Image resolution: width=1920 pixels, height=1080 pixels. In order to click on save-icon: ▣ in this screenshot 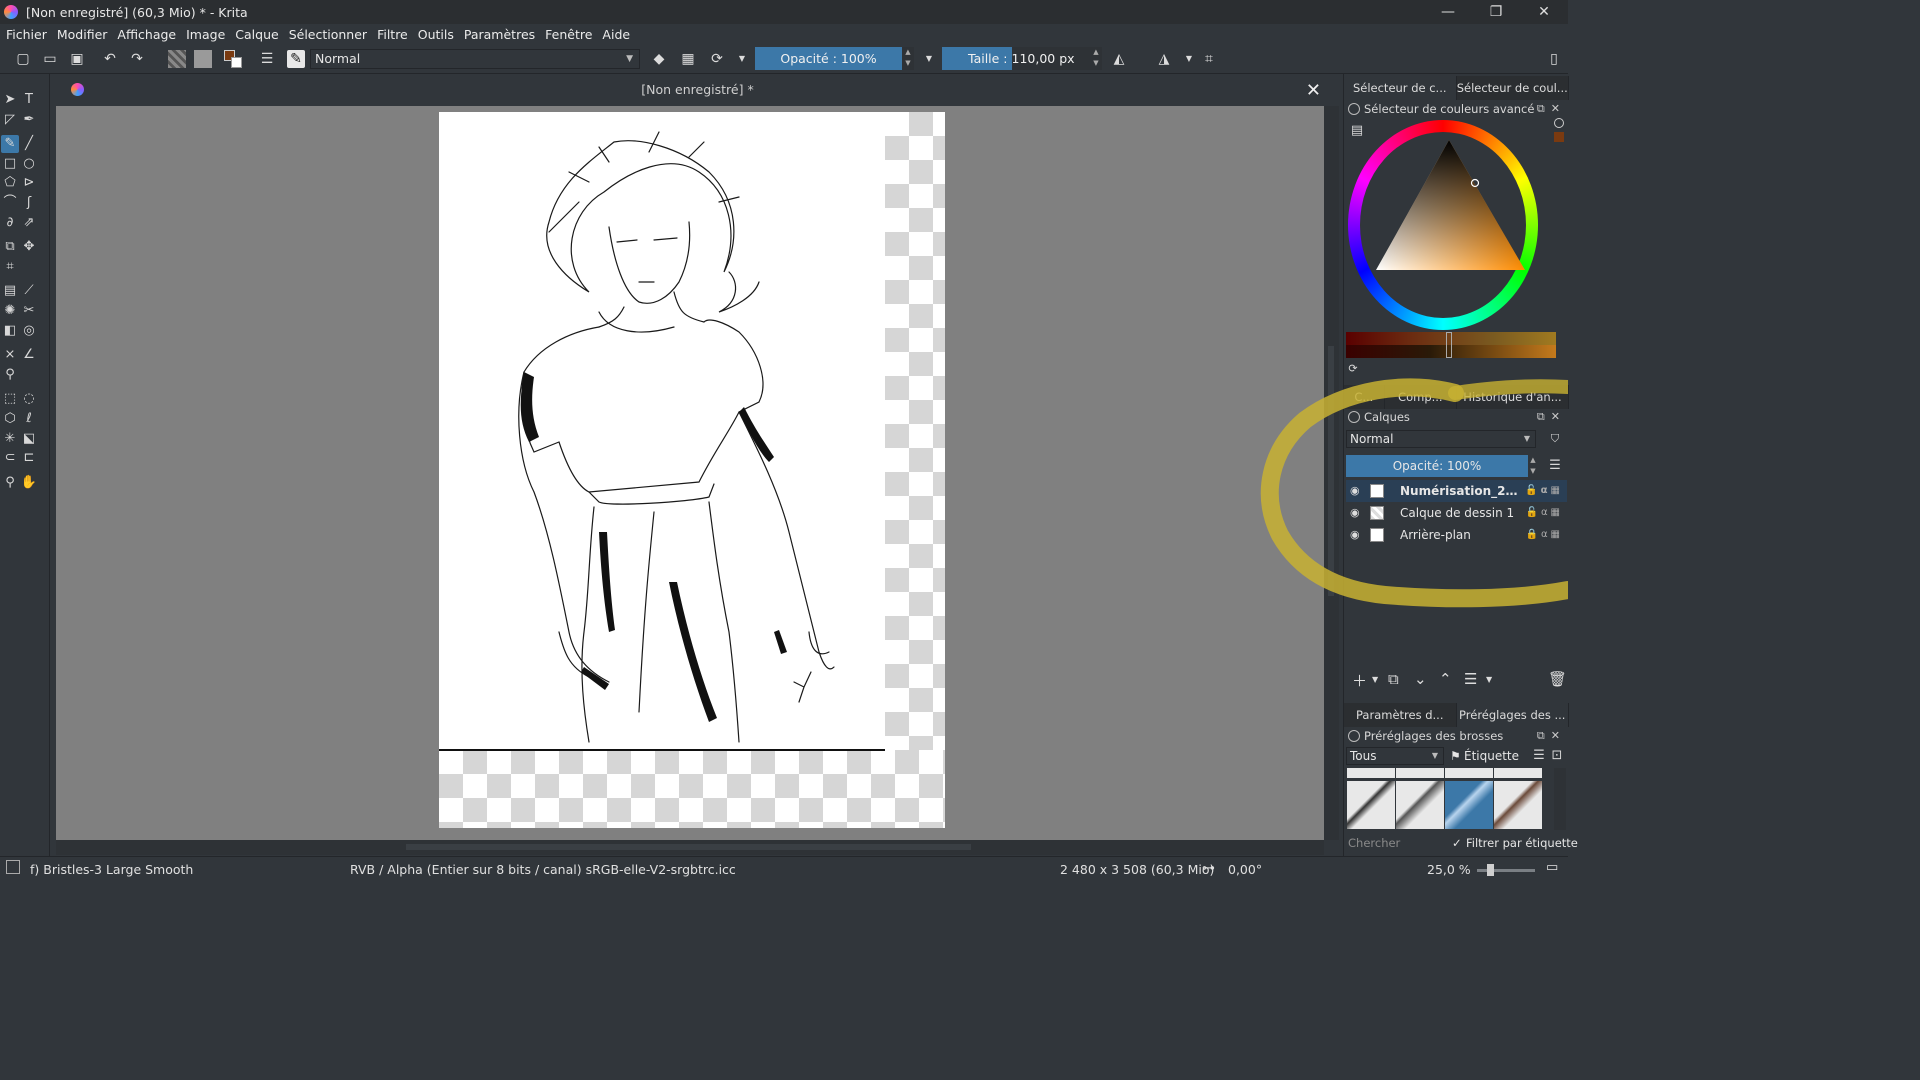, I will do `click(77, 59)`.